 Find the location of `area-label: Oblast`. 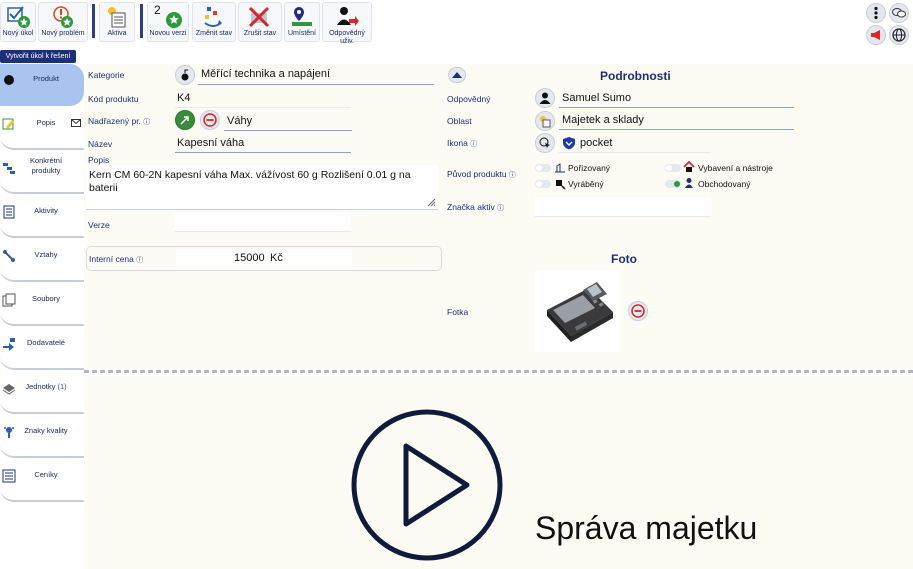

area-label: Oblast is located at coordinates (459, 121).